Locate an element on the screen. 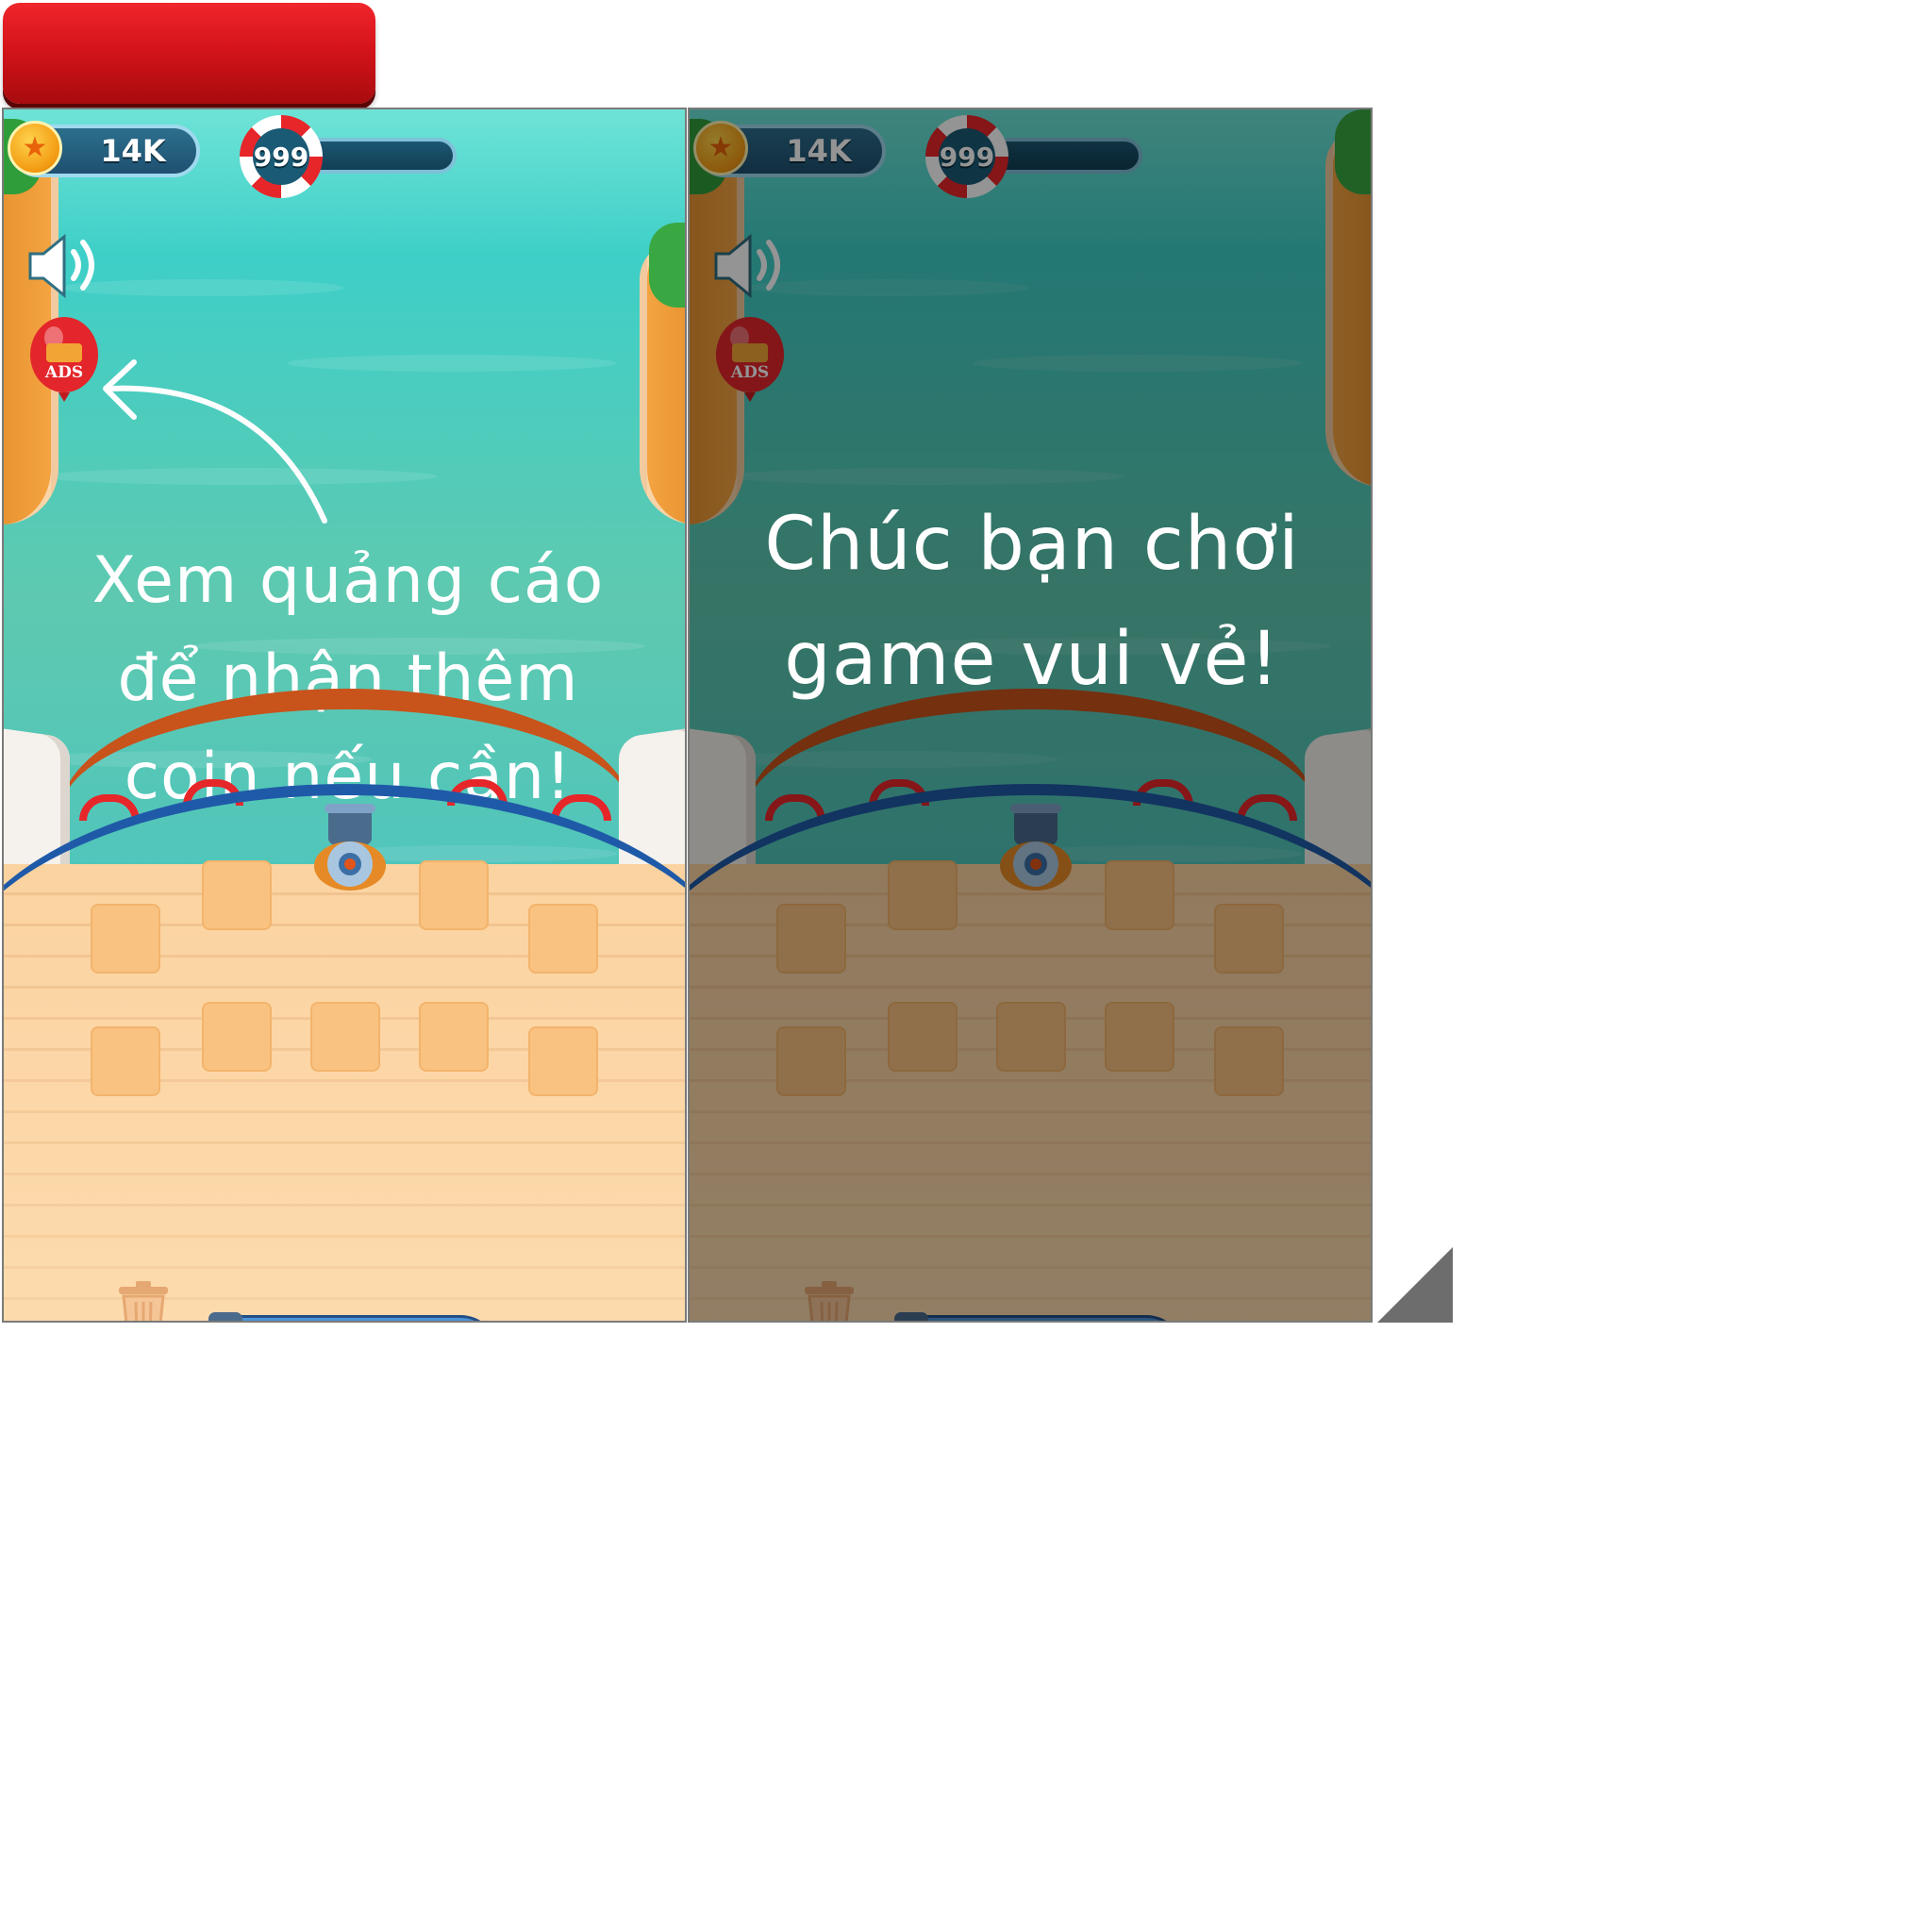 The height and width of the screenshot is (1932, 1932). wish-line-1: Chúc bạn chơi is located at coordinates (1032, 545).